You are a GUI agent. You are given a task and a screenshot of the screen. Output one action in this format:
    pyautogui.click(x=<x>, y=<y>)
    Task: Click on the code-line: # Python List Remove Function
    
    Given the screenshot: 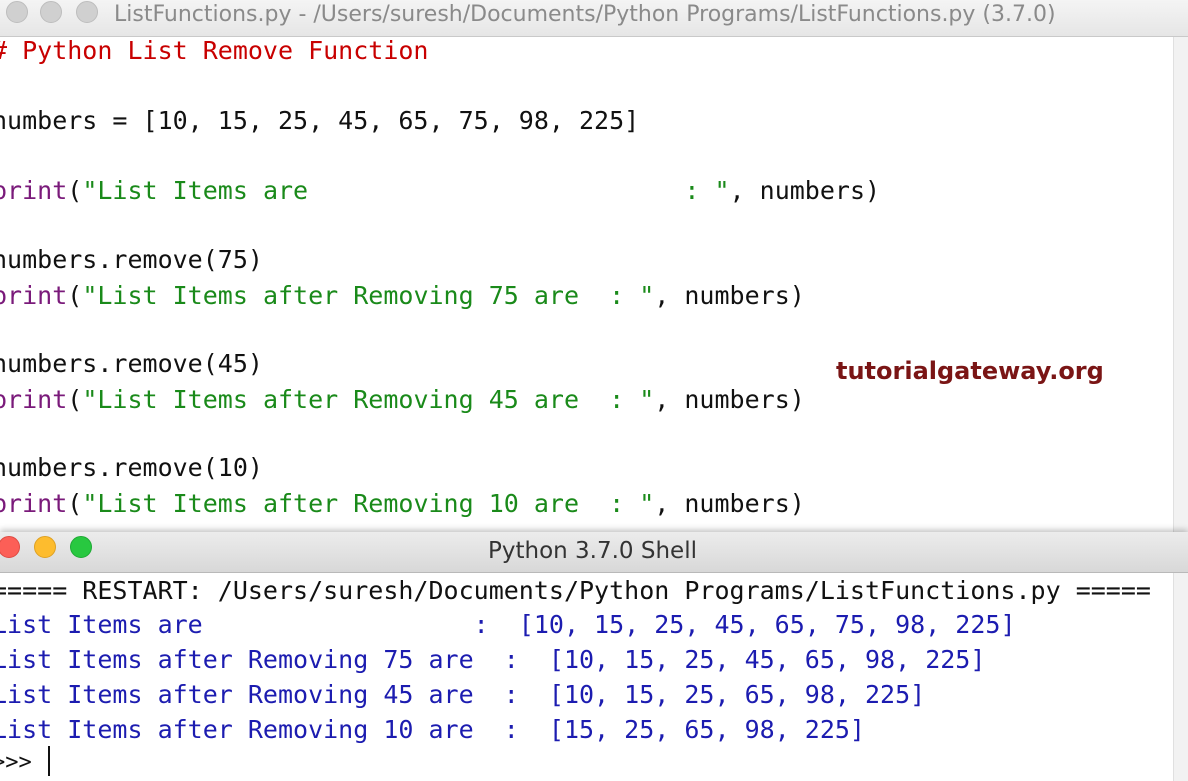 What is the action you would take?
    pyautogui.click(x=214, y=51)
    